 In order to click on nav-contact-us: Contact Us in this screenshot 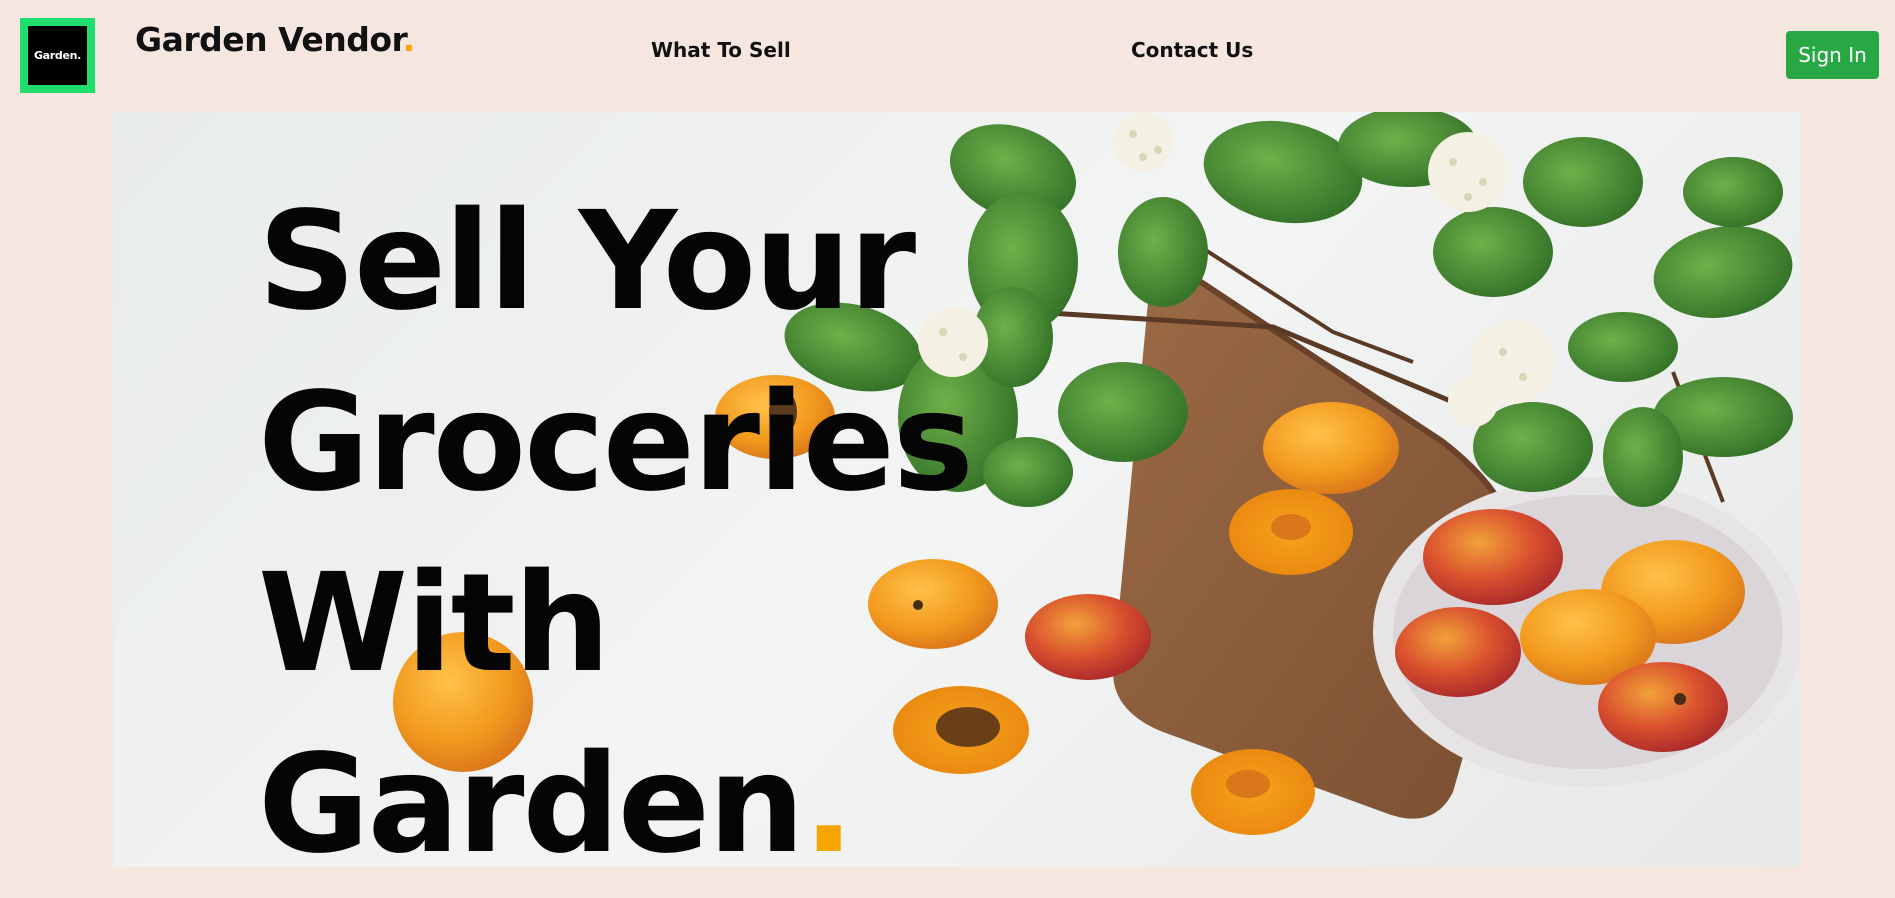, I will do `click(1192, 50)`.